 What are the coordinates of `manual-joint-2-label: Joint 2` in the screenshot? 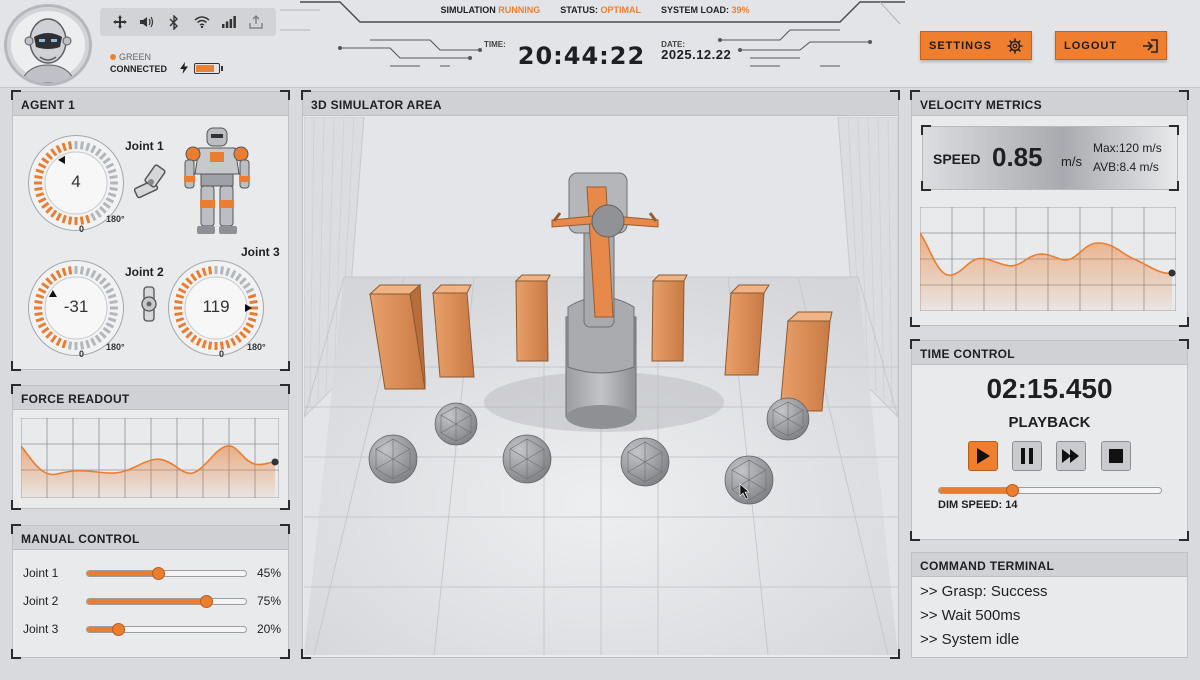 It's located at (41, 601).